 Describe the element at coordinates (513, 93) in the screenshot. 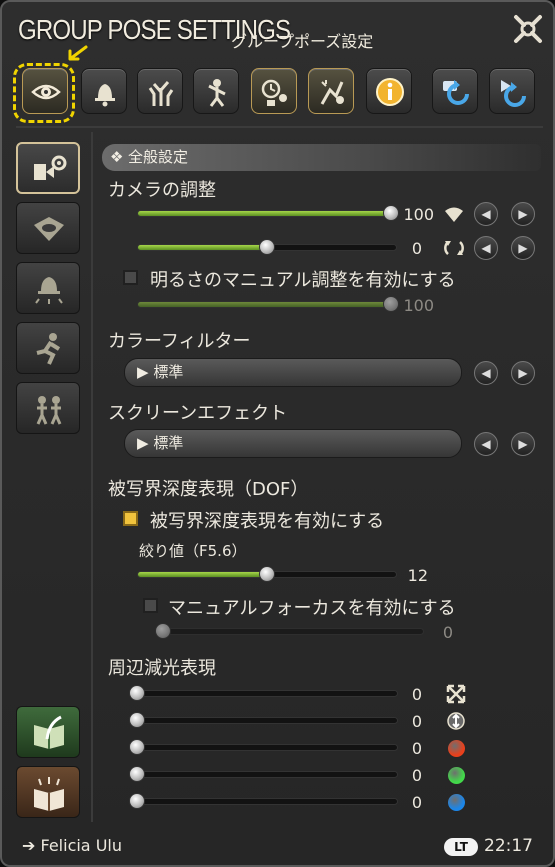

I see `rotate-icon` at that location.